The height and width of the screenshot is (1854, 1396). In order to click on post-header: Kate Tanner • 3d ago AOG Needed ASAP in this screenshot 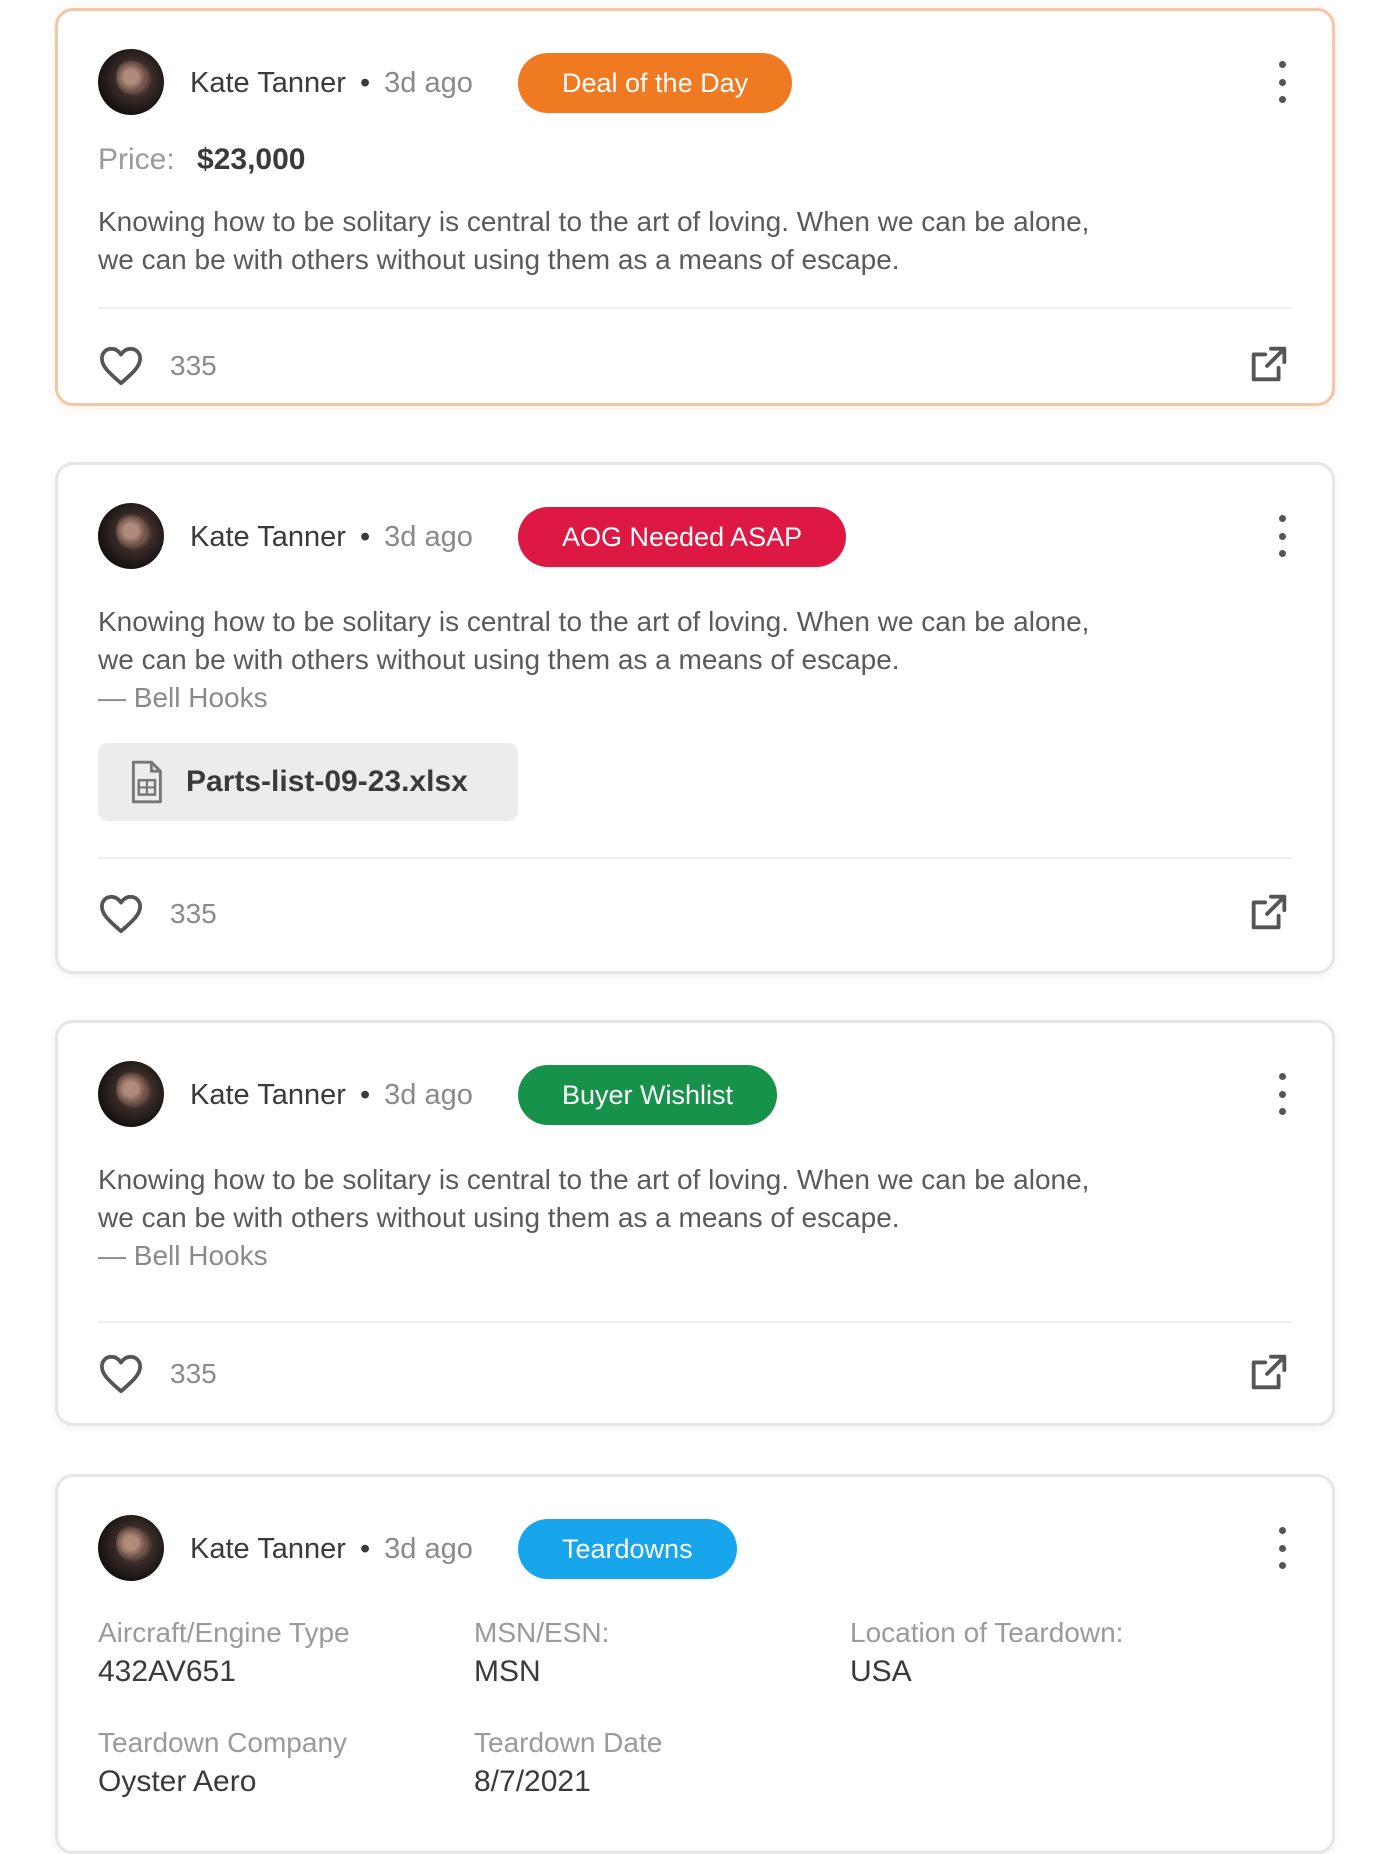, I will do `click(695, 536)`.